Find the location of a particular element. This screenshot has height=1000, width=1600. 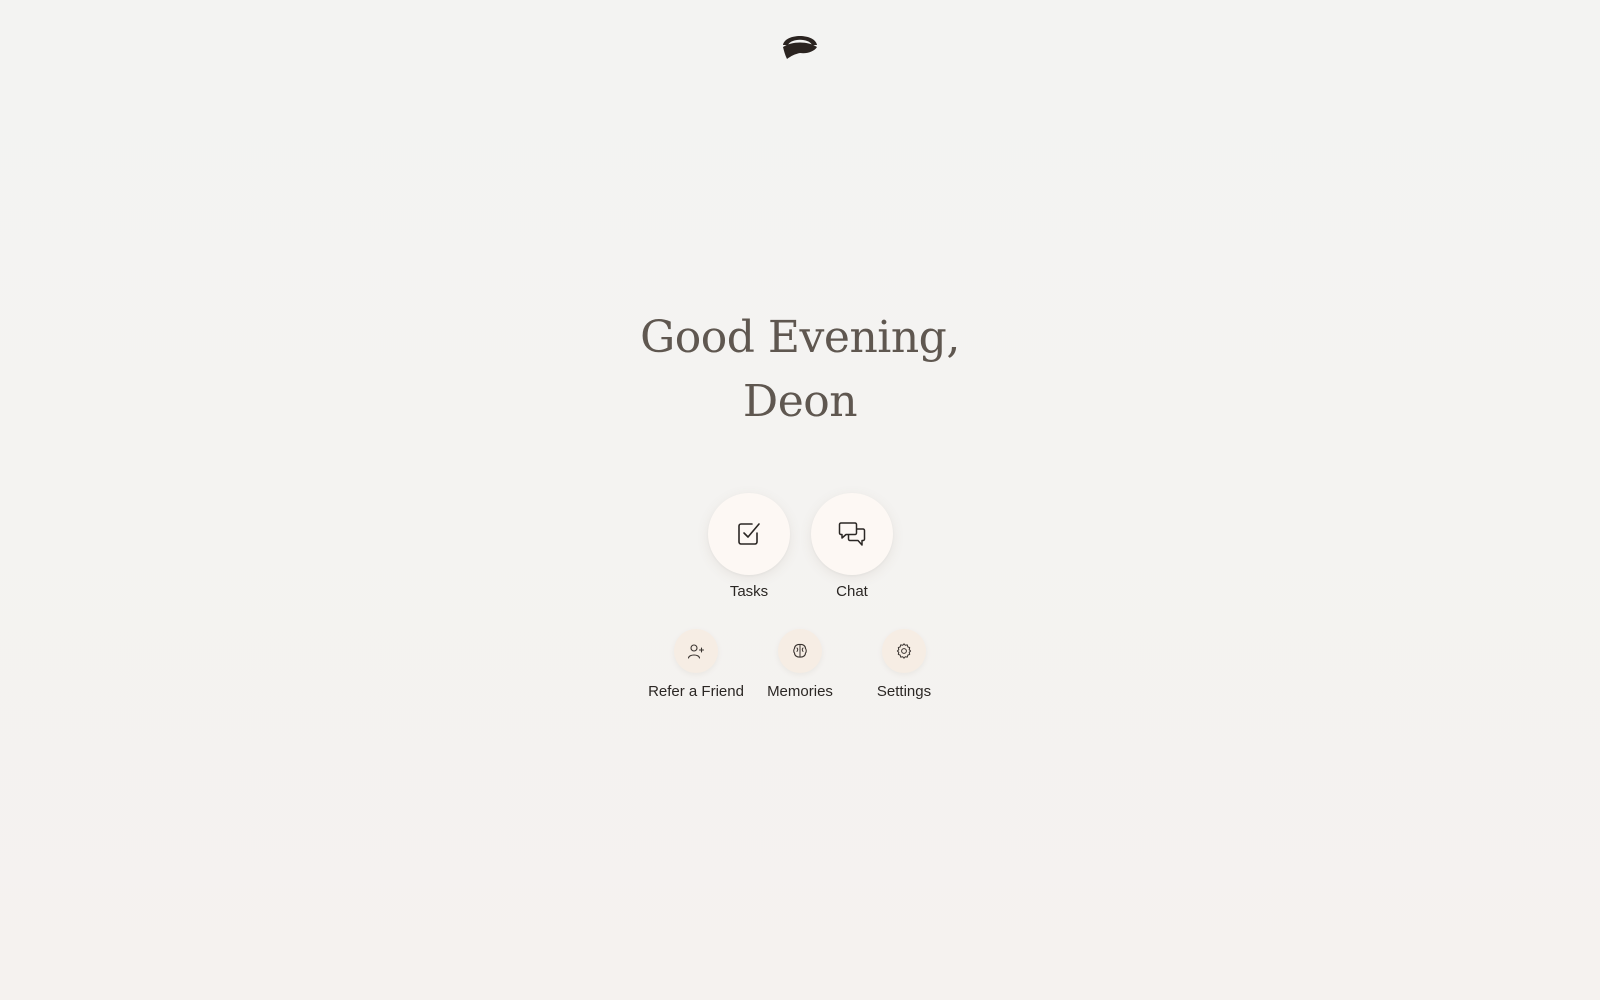

greeting-line-1: Good Evening, is located at coordinates (800, 337).